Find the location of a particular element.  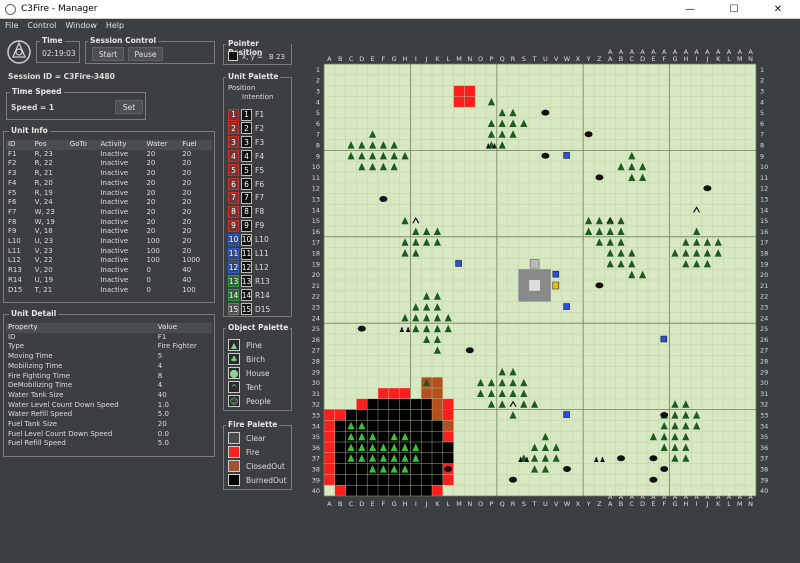

start-button: Start is located at coordinates (108, 54).